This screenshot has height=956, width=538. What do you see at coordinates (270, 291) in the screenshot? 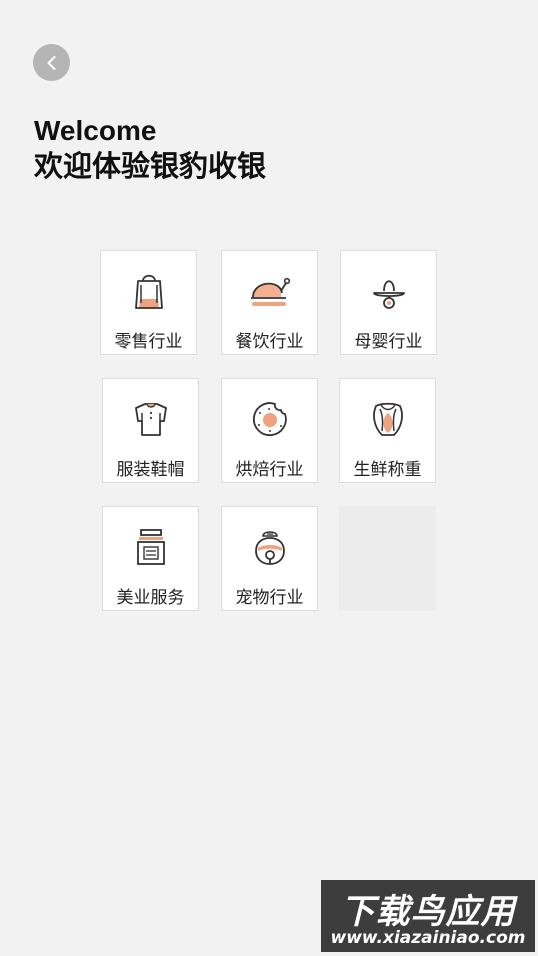
I see `roast-chicken-icon` at bounding box center [270, 291].